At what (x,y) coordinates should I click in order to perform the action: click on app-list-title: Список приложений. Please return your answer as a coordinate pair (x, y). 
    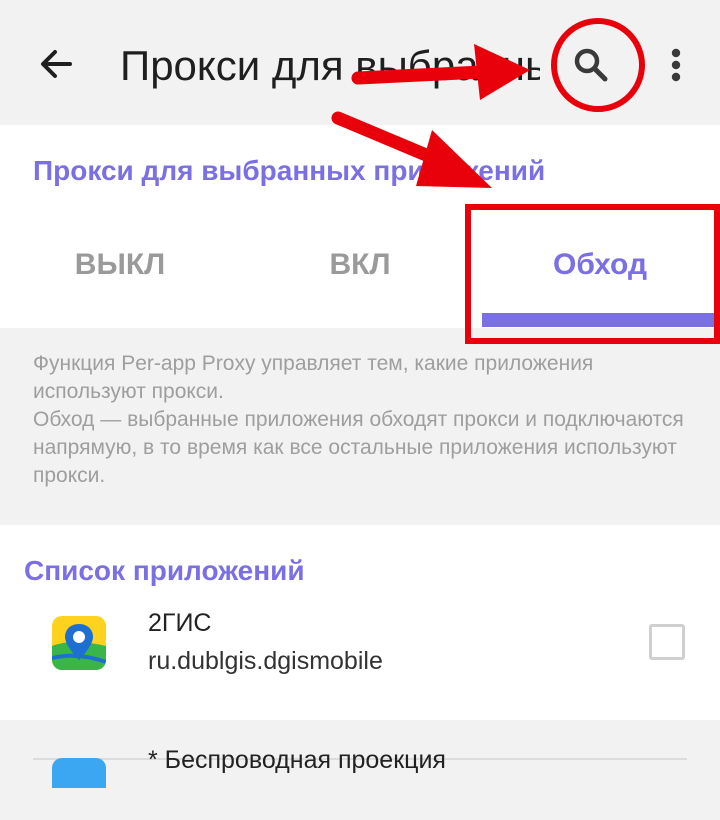
    Looking at the image, I should click on (164, 570).